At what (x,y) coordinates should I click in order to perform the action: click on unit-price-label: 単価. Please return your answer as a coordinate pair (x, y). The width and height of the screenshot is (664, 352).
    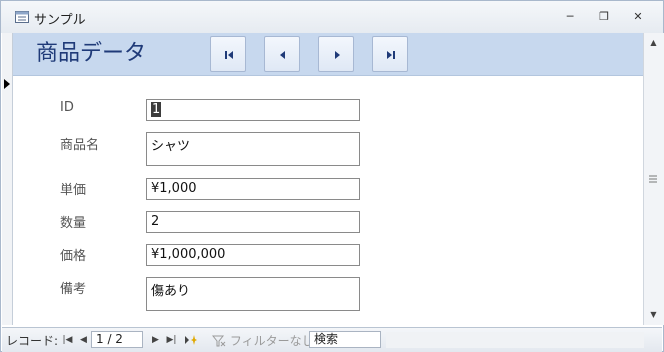
    Looking at the image, I should click on (73, 190).